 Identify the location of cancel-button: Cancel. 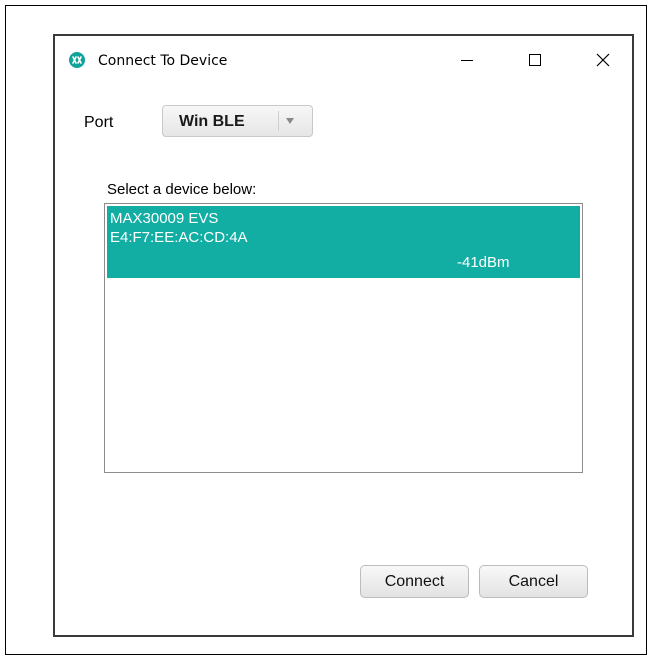
(533, 581).